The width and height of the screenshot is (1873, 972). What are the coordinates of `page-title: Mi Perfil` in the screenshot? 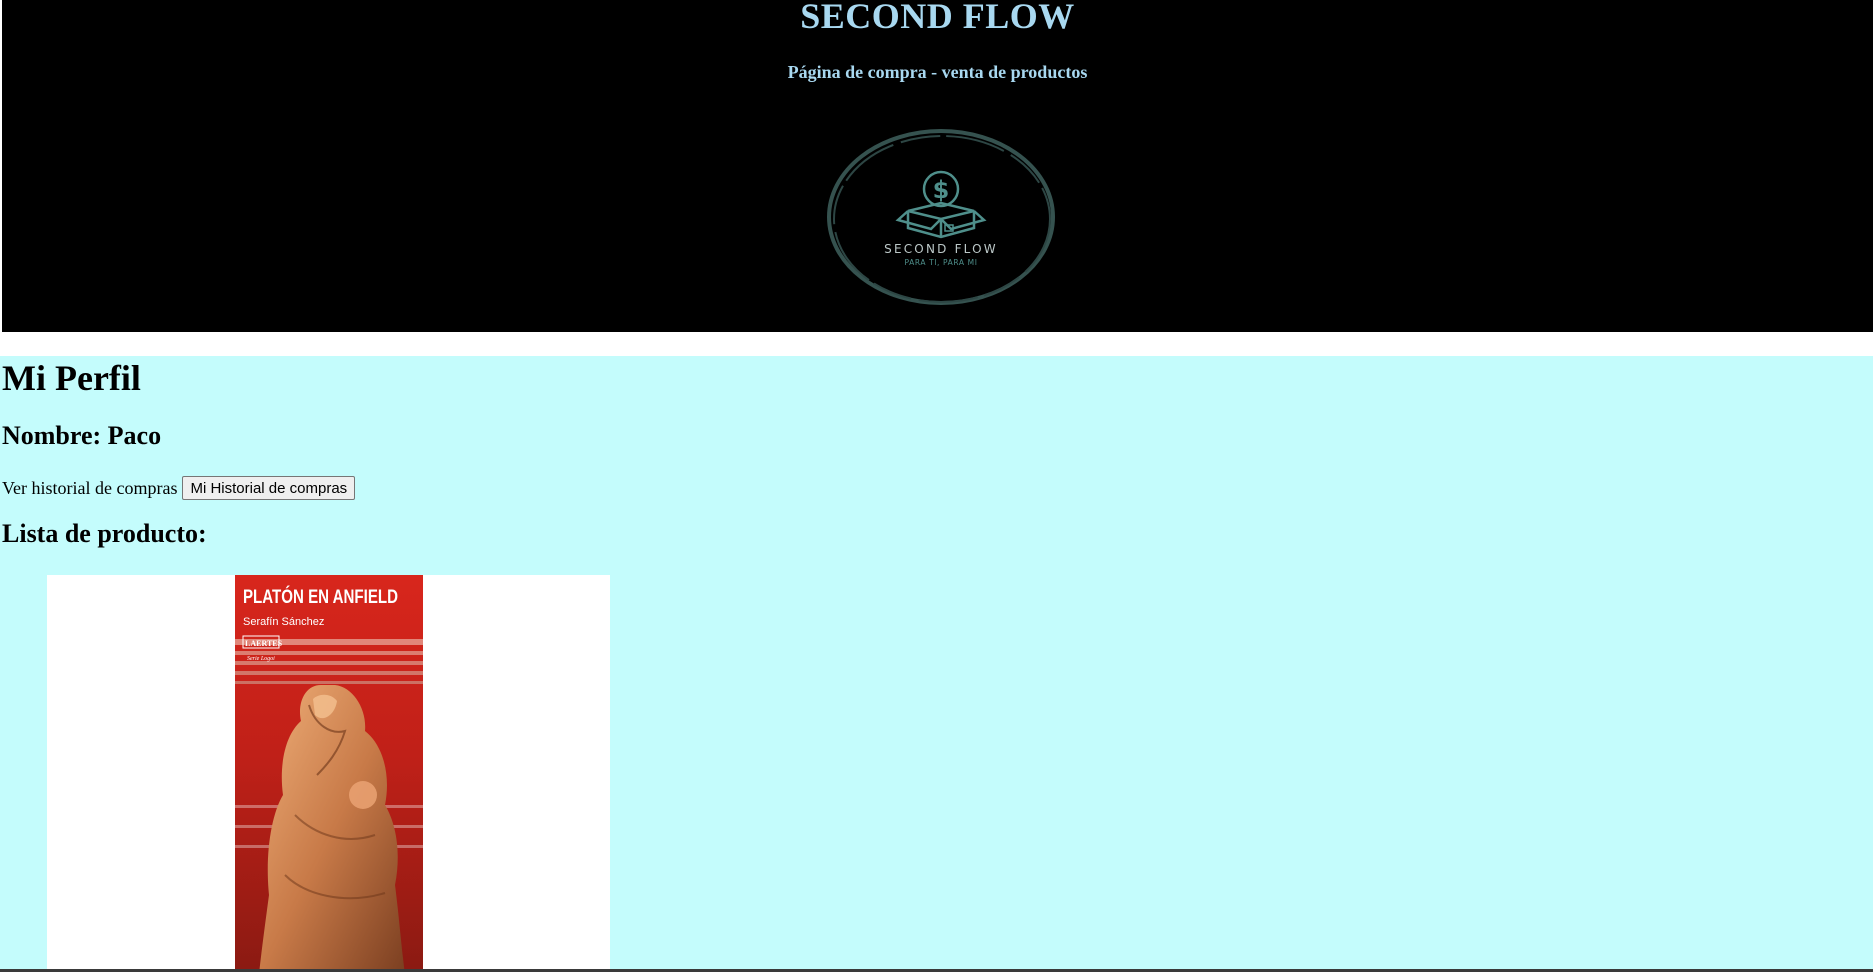 It's located at (71, 378).